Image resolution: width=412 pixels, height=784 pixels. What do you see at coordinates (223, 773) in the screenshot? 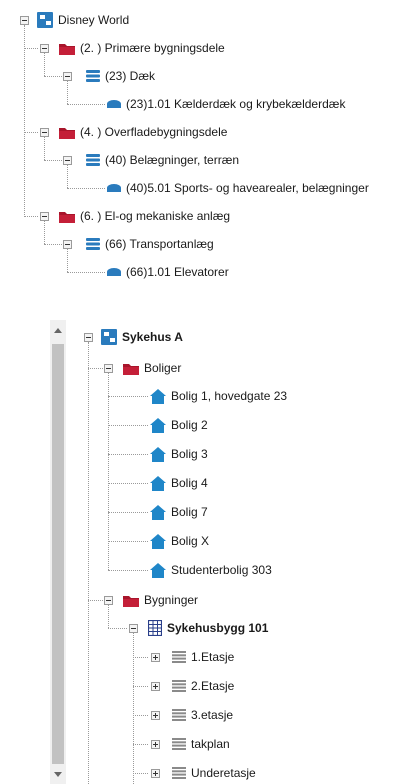
I see `tree-node-label: Underetasje` at bounding box center [223, 773].